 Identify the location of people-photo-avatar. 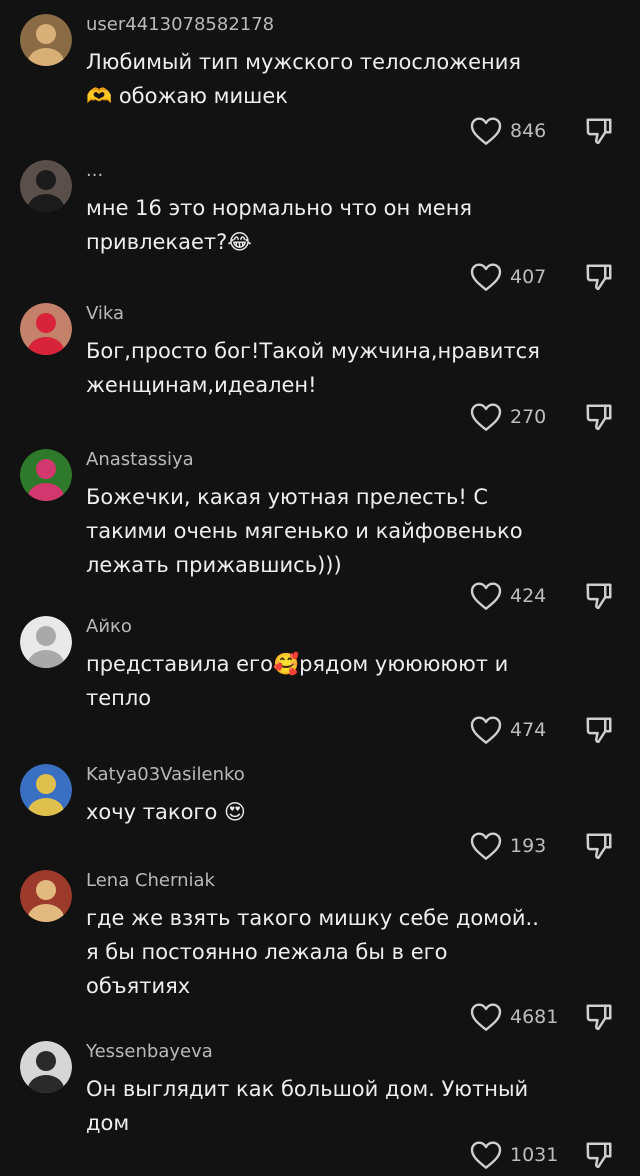
(46, 186).